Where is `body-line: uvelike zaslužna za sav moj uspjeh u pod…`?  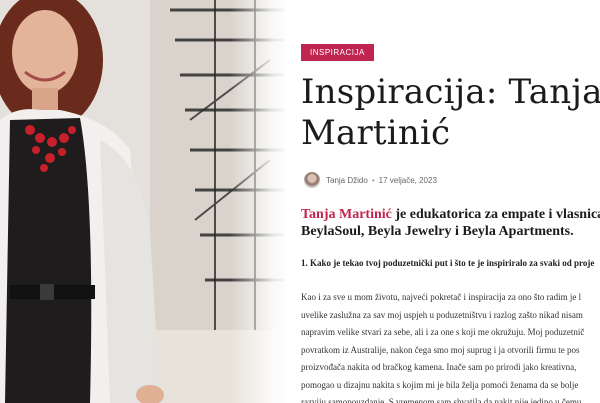 body-line: uvelike zaslužna za sav moj uspjeh u pod… is located at coordinates (442, 314).